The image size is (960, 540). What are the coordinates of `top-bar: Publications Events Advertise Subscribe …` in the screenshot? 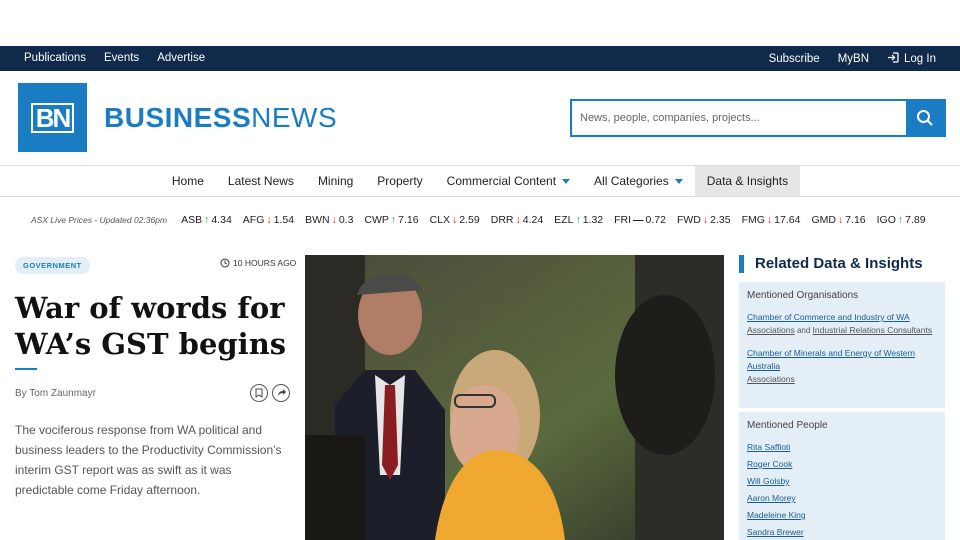 It's located at (480, 58).